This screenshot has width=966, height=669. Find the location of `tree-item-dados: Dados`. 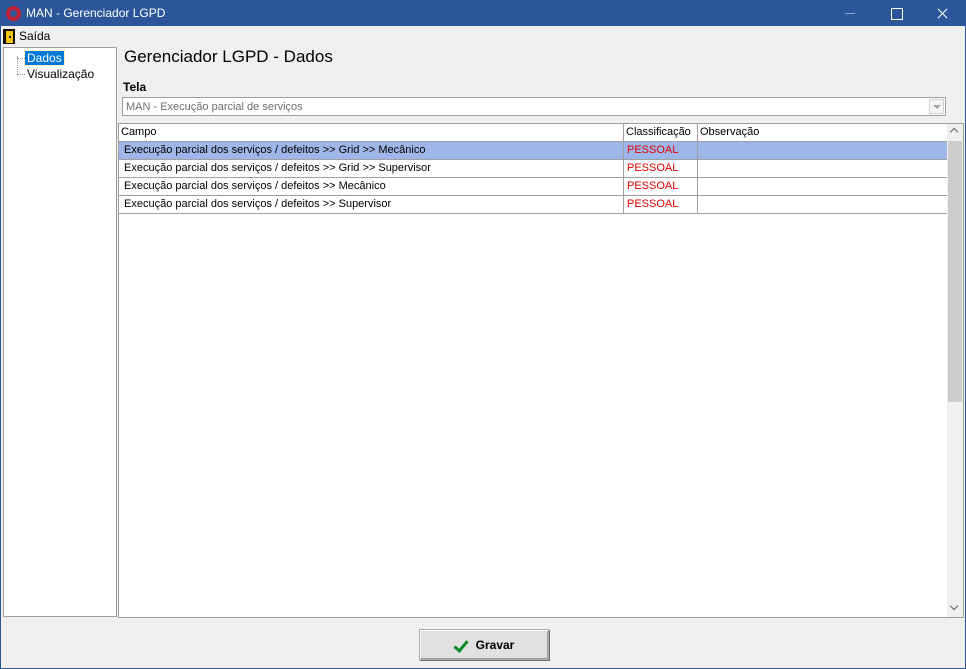

tree-item-dados: Dados is located at coordinates (44, 58).